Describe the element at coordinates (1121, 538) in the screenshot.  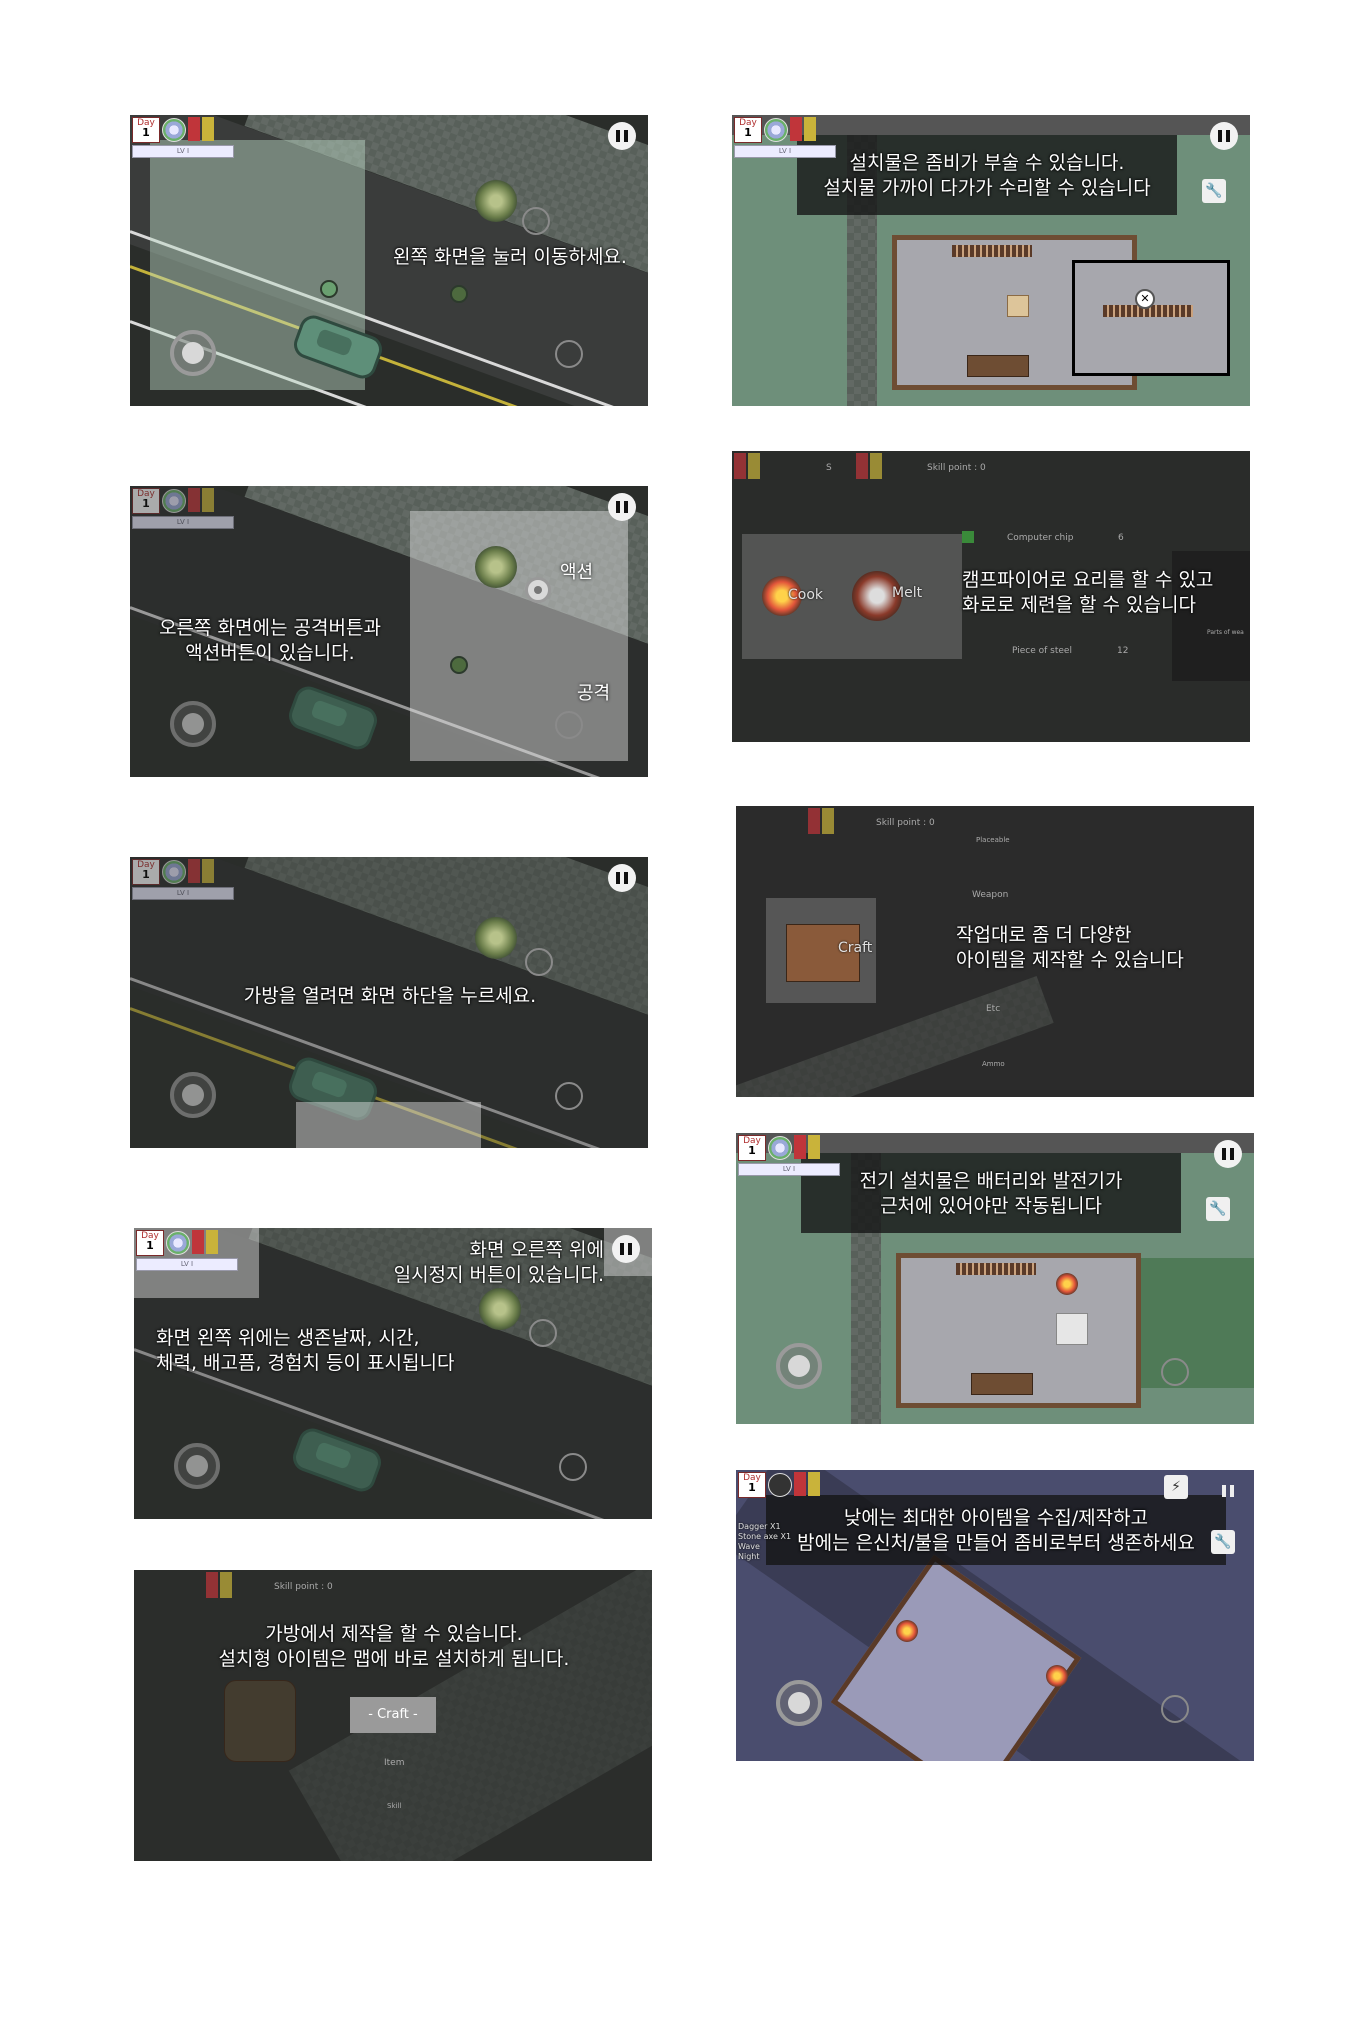
I see `computer-chip-qty: 6` at that location.